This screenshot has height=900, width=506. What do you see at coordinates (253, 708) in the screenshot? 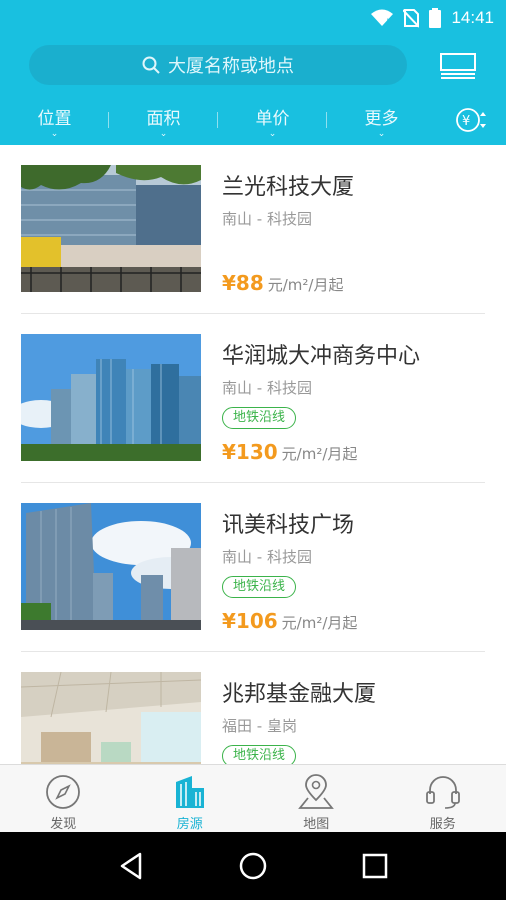
I see `listing-card: 兆邦基金融大厦 福田 - 皇岗 地铁沿线` at bounding box center [253, 708].